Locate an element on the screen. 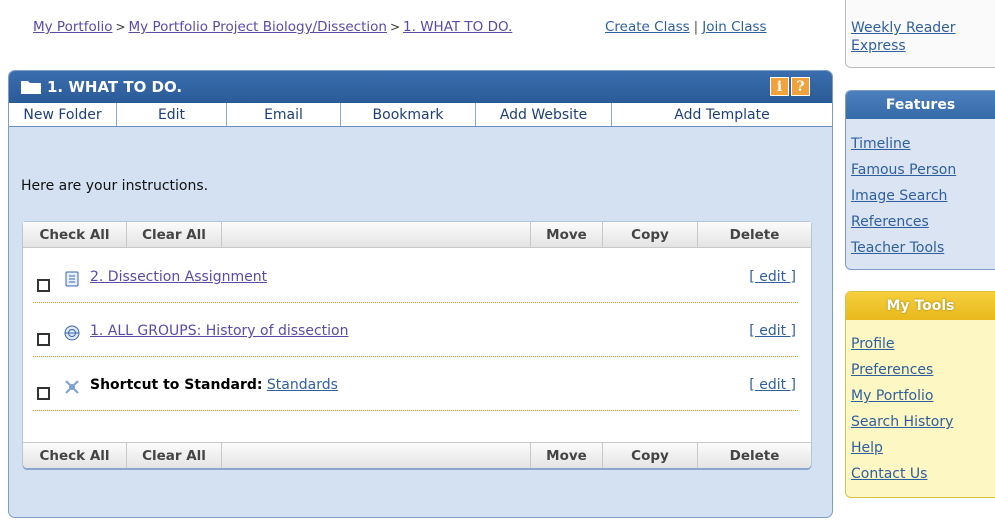 The width and height of the screenshot is (995, 520). list-item: Shortcut to Standard: Standards [ edit ] is located at coordinates (415, 384).